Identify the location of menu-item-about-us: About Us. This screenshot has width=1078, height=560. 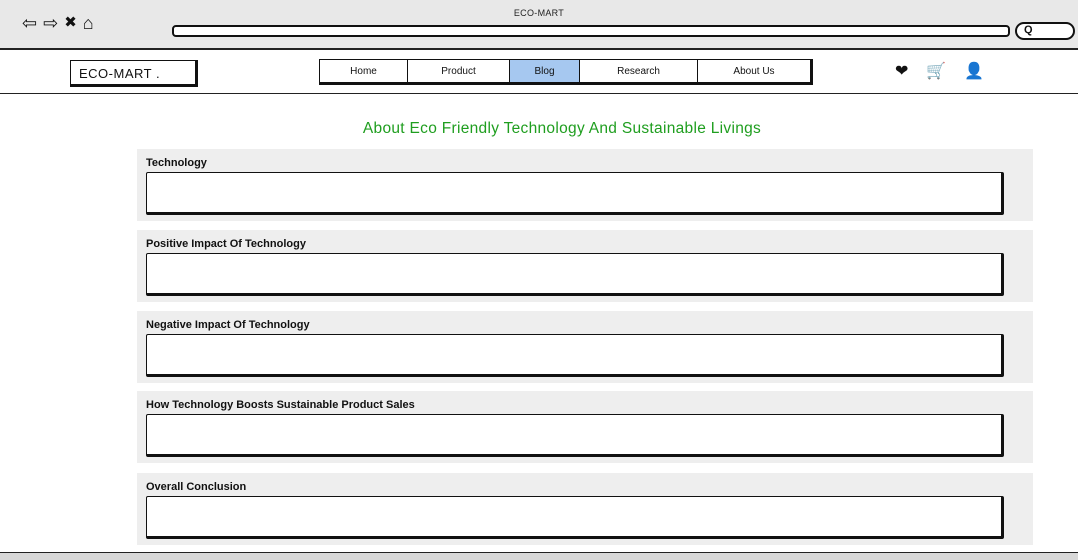
(754, 71).